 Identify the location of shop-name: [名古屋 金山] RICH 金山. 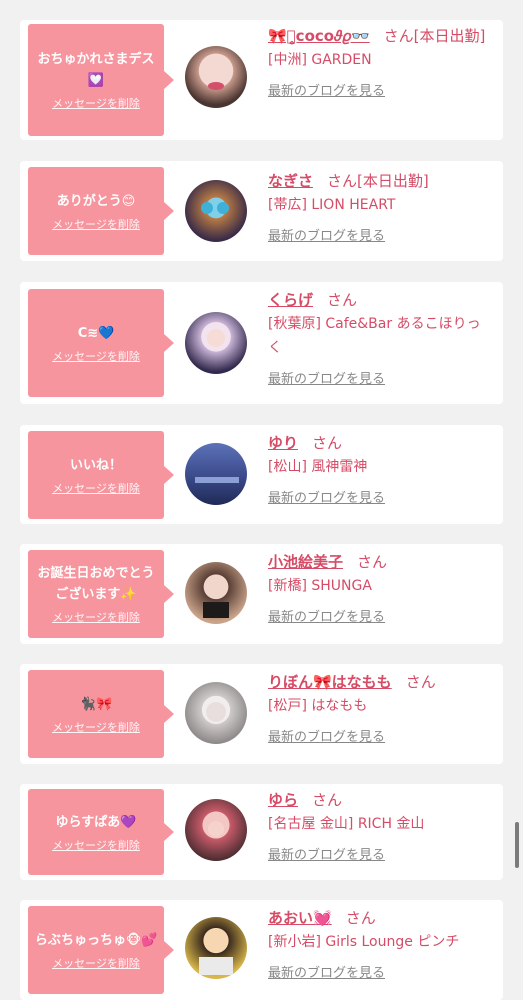
(346, 824).